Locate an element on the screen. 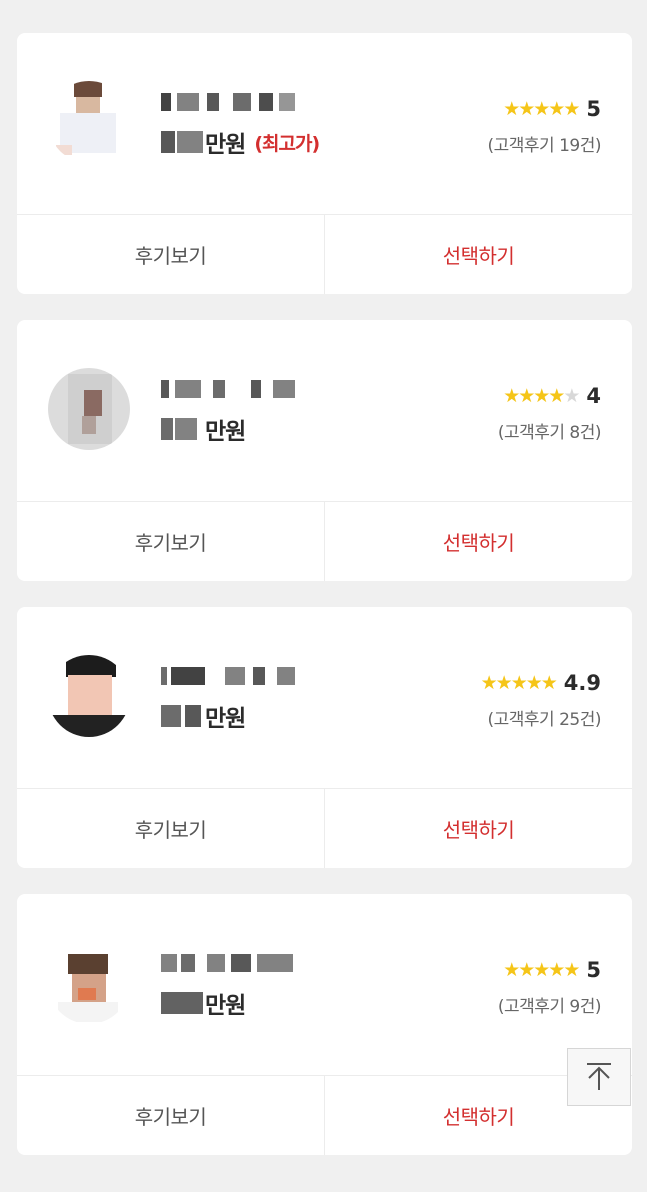  review-count: (고객후기 9건) is located at coordinates (549, 1007).